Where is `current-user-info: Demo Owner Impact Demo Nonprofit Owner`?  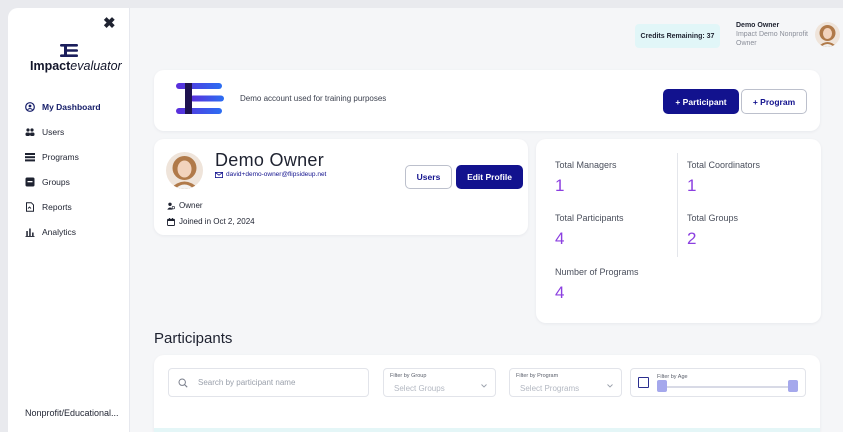 current-user-info: Demo Owner Impact Demo Nonprofit Owner is located at coordinates (772, 34).